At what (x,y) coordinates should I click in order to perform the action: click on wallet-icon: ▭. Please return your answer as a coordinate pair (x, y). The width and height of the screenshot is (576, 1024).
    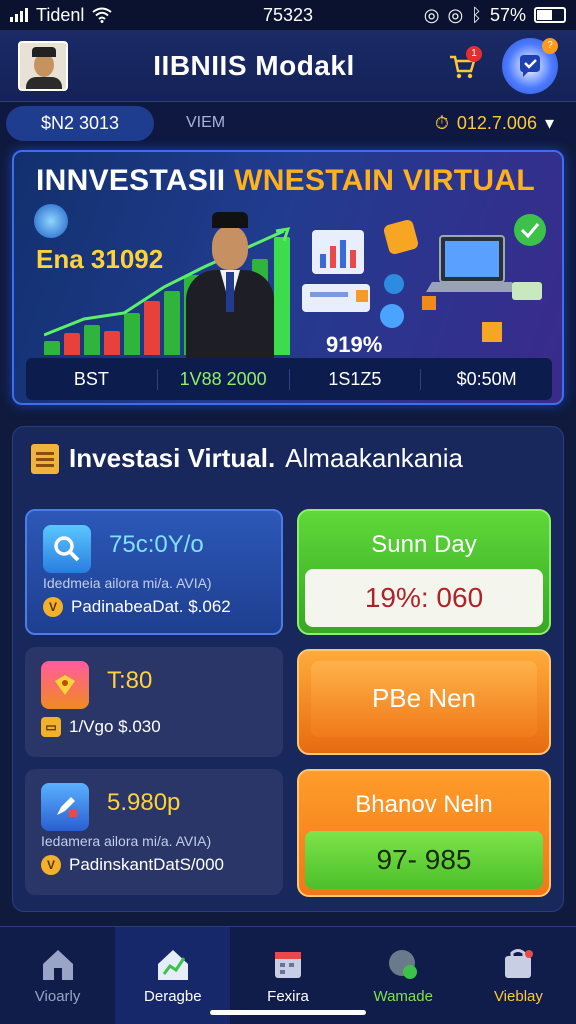
    Looking at the image, I should click on (51, 727).